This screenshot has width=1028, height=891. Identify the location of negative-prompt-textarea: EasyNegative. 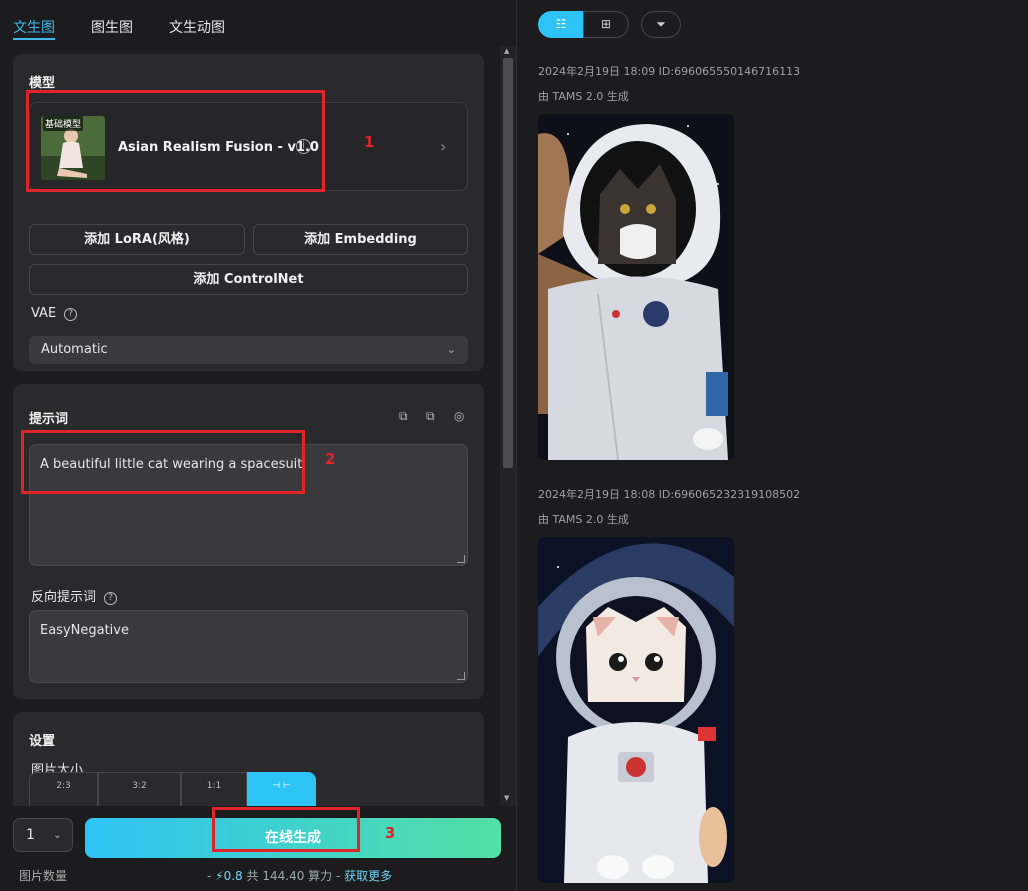
(248, 646).